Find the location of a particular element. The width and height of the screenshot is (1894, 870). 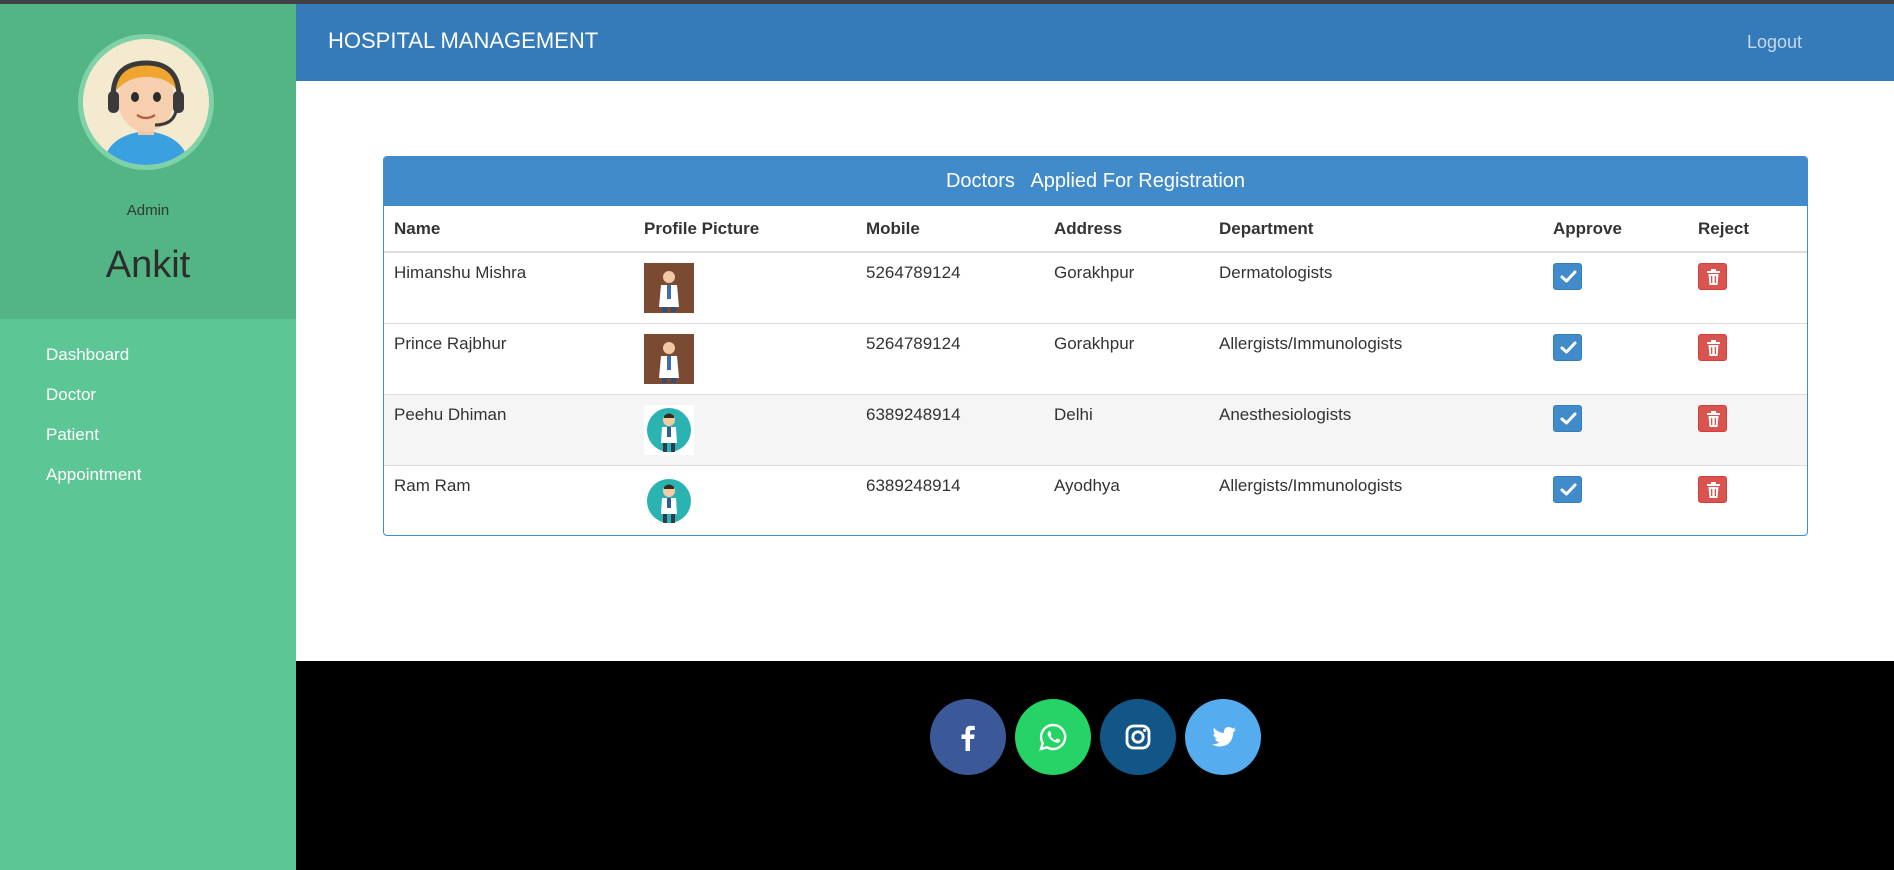

avatar is located at coordinates (146, 102).